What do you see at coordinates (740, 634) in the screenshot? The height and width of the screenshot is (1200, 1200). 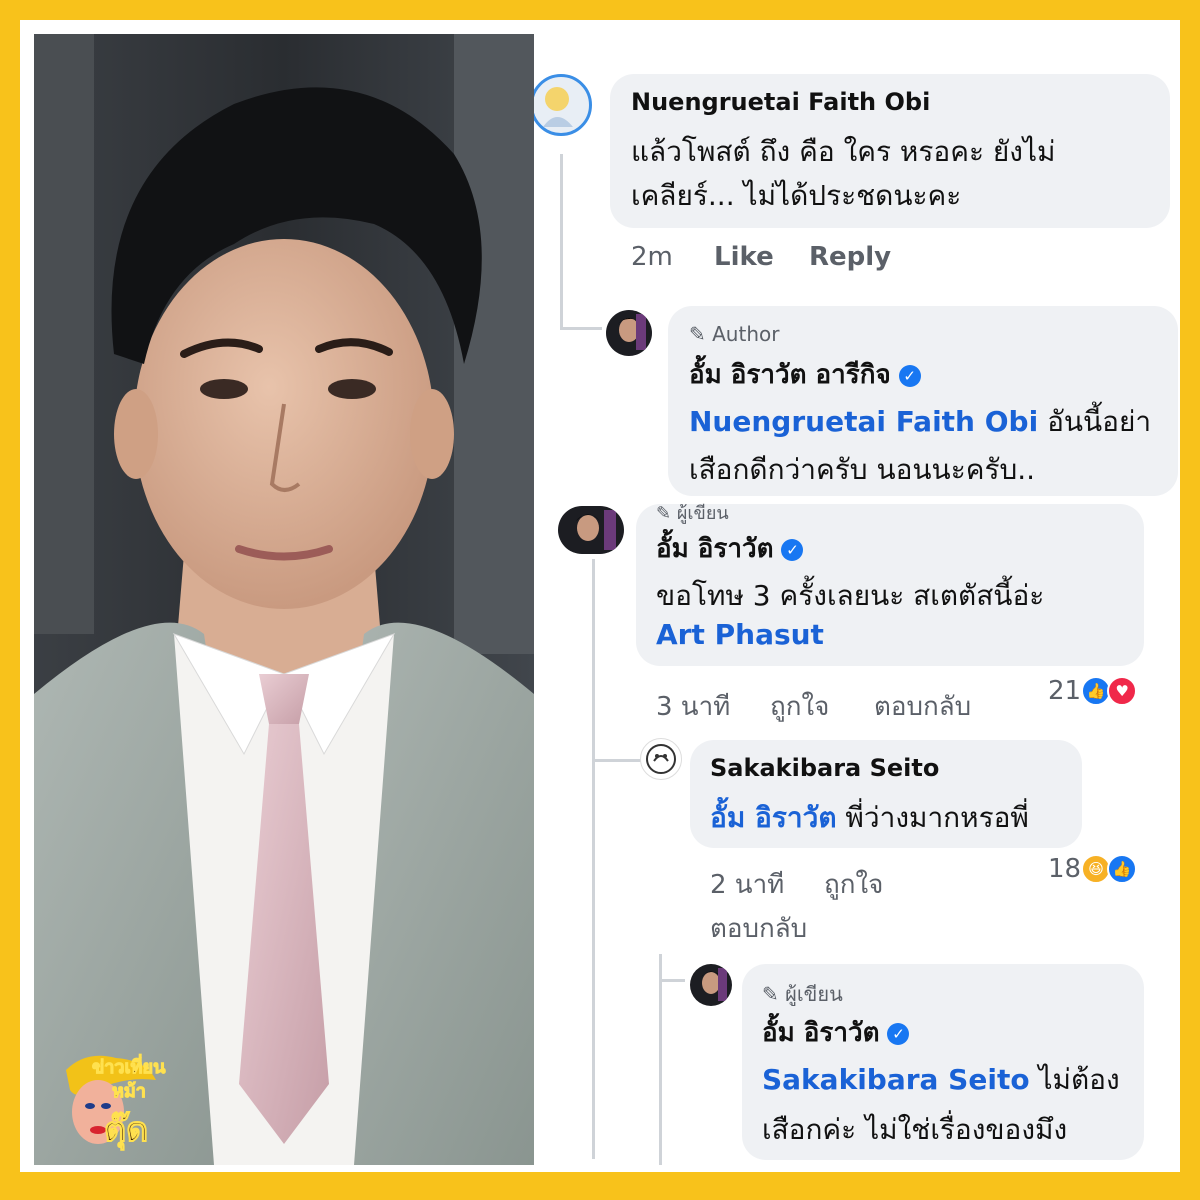 I see `mention-link: Art Phasut` at bounding box center [740, 634].